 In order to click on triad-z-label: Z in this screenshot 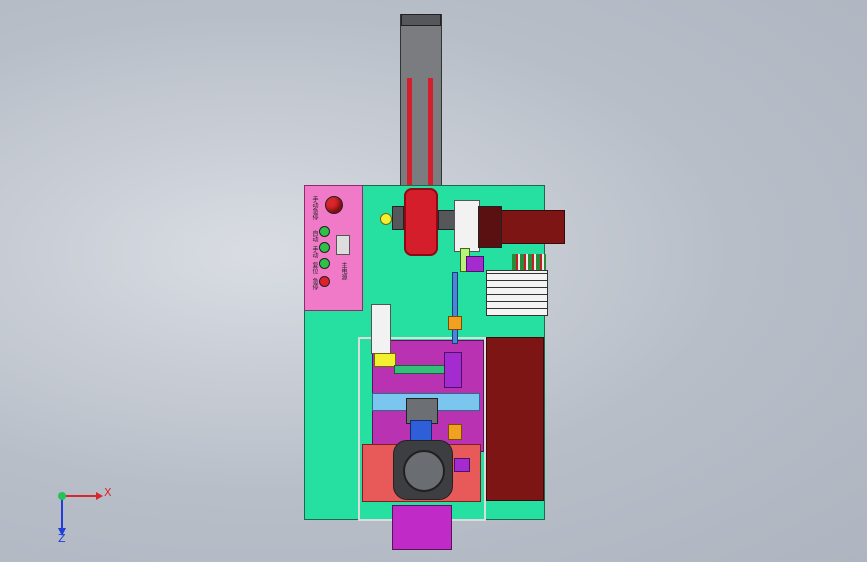, I will do `click(62, 538)`.